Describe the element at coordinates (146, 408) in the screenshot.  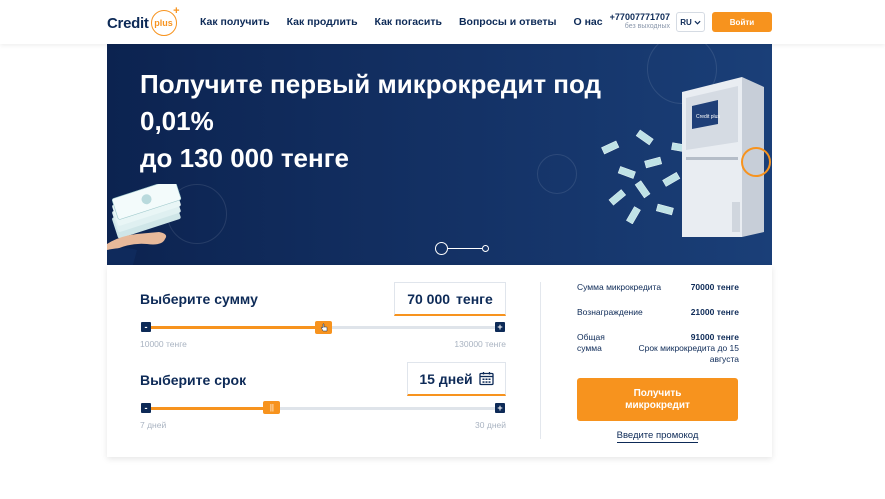
I see `term-minus-button: -` at that location.